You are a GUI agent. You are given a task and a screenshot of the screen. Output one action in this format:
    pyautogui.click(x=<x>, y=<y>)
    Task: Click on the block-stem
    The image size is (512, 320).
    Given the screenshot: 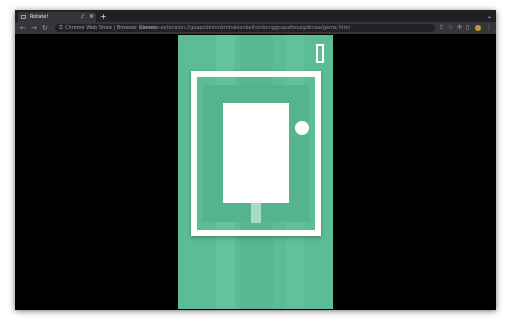 What is the action you would take?
    pyautogui.click(x=256, y=213)
    